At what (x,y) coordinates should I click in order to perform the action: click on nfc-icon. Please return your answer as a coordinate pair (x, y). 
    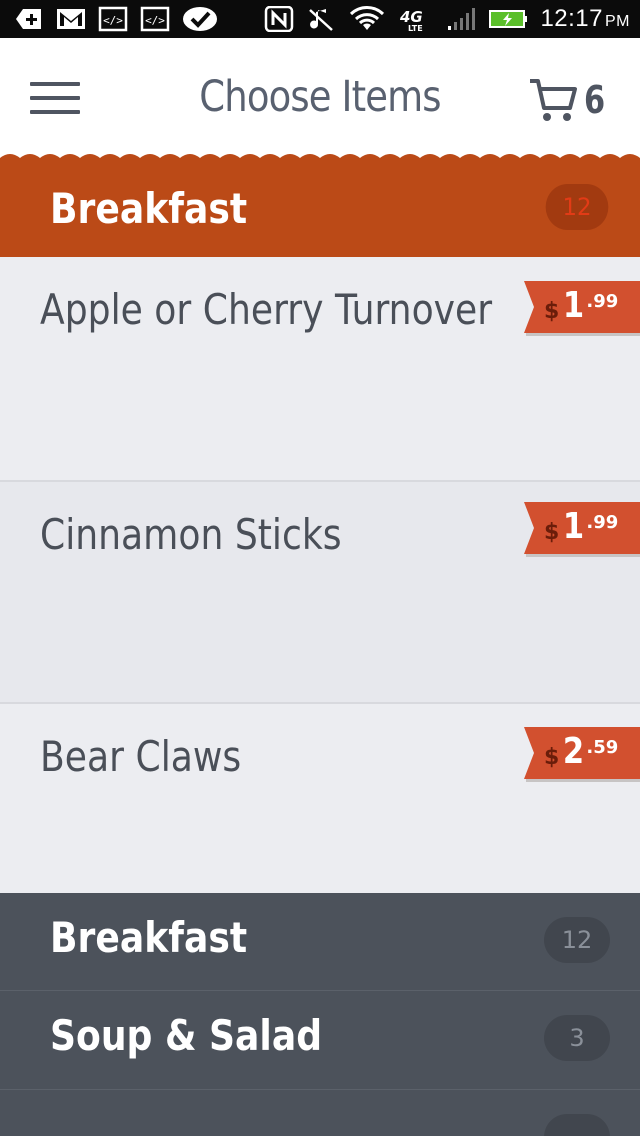
    Looking at the image, I should click on (279, 19).